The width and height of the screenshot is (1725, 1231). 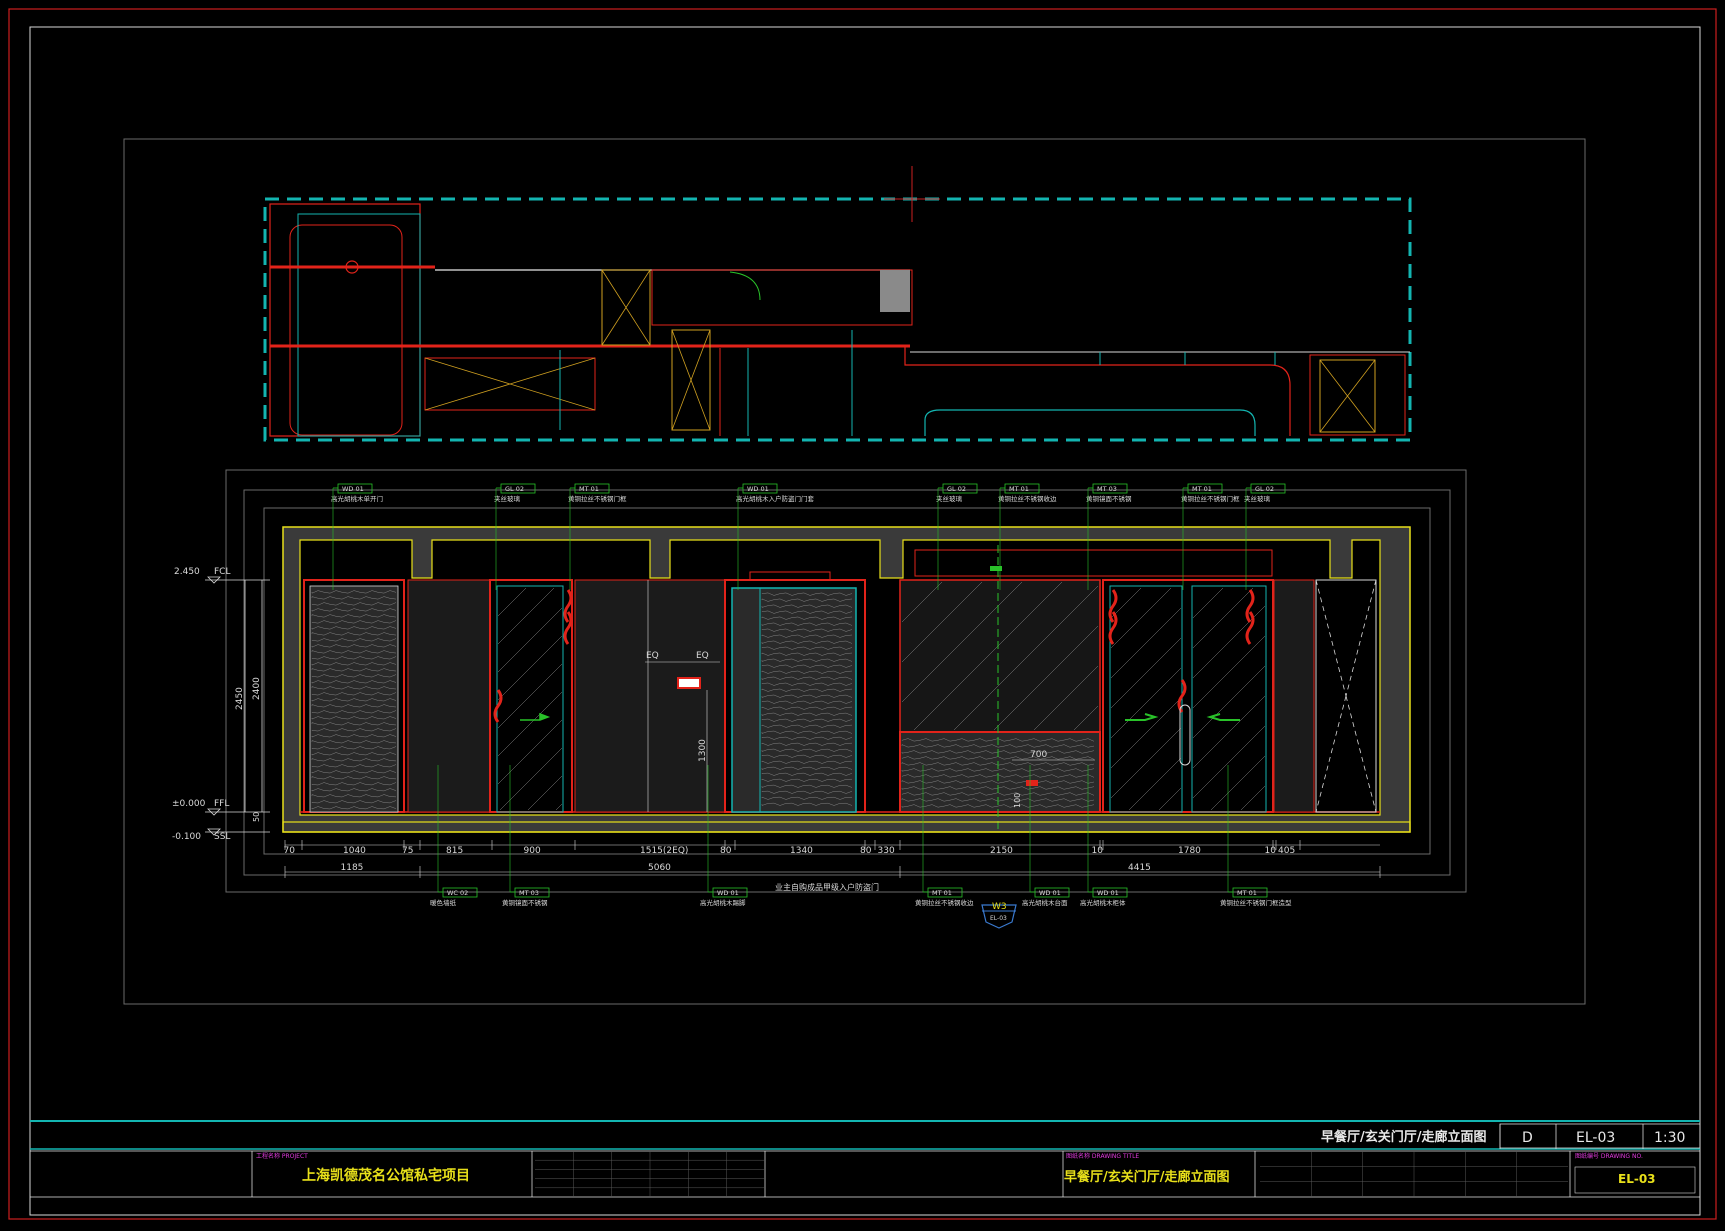 What do you see at coordinates (454, 851) in the screenshot?
I see `dim-row1-label: 815` at bounding box center [454, 851].